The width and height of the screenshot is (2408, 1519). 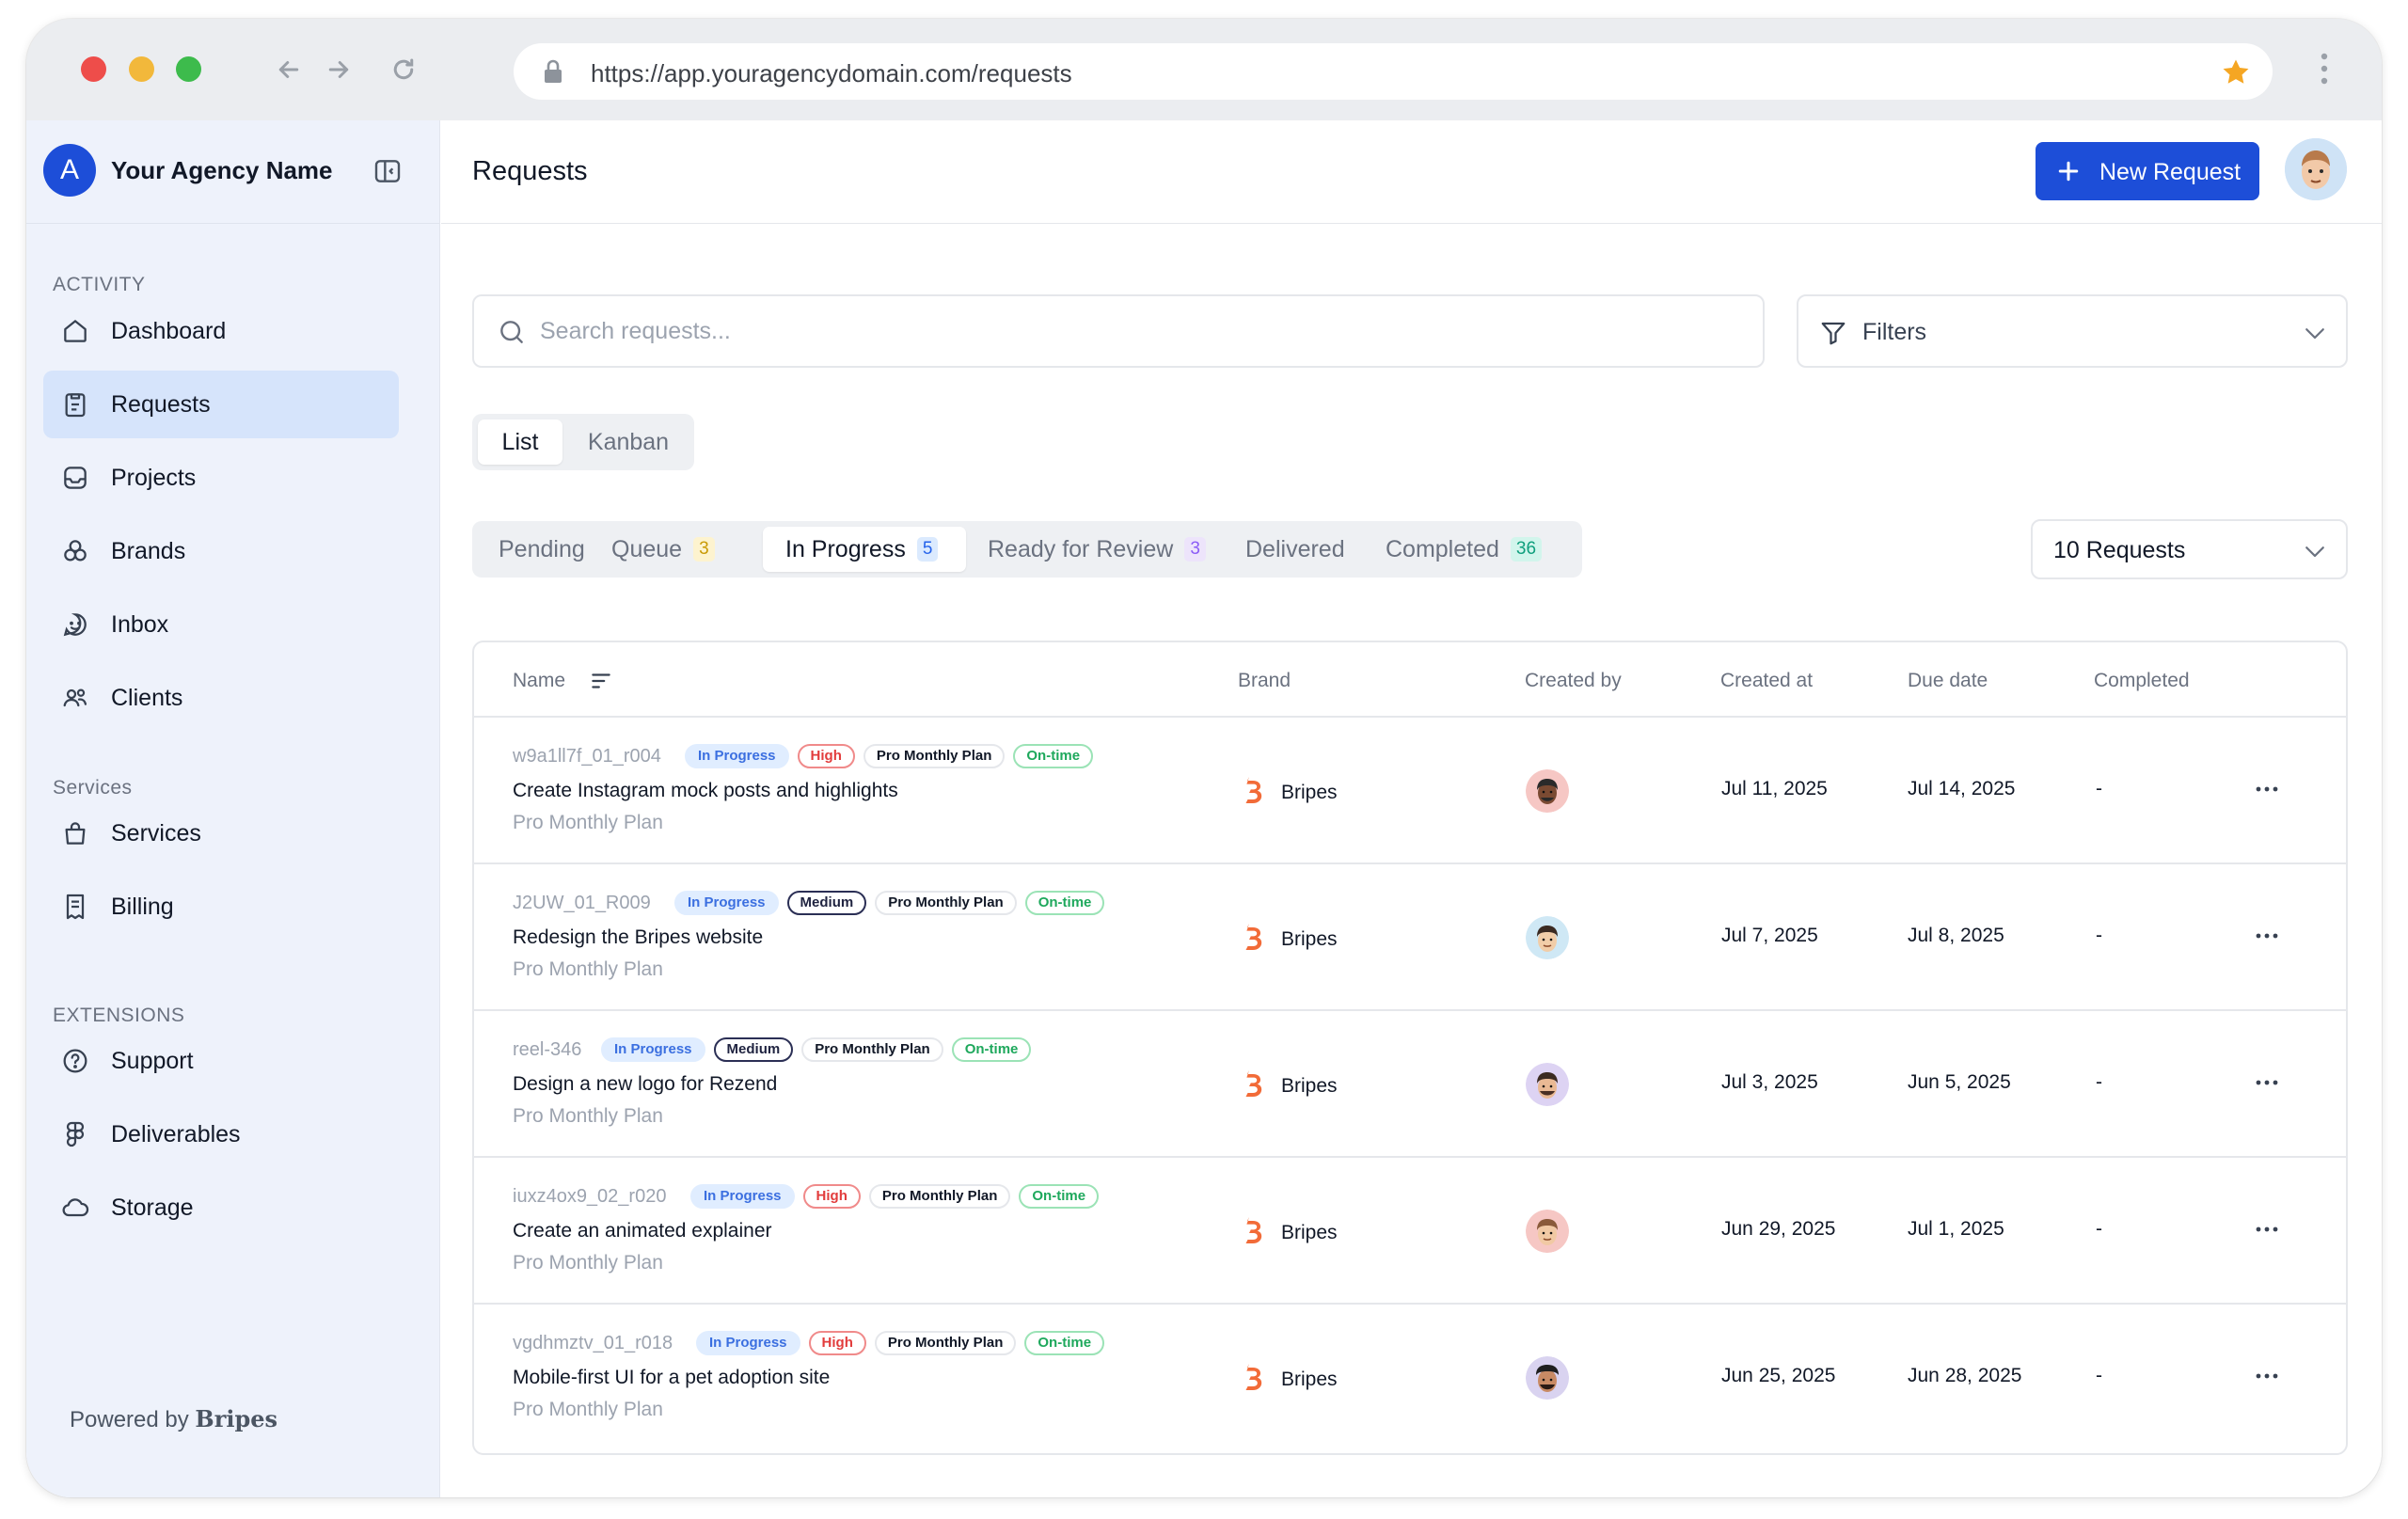 What do you see at coordinates (827, 903) in the screenshot?
I see `priority-badge: Medium` at bounding box center [827, 903].